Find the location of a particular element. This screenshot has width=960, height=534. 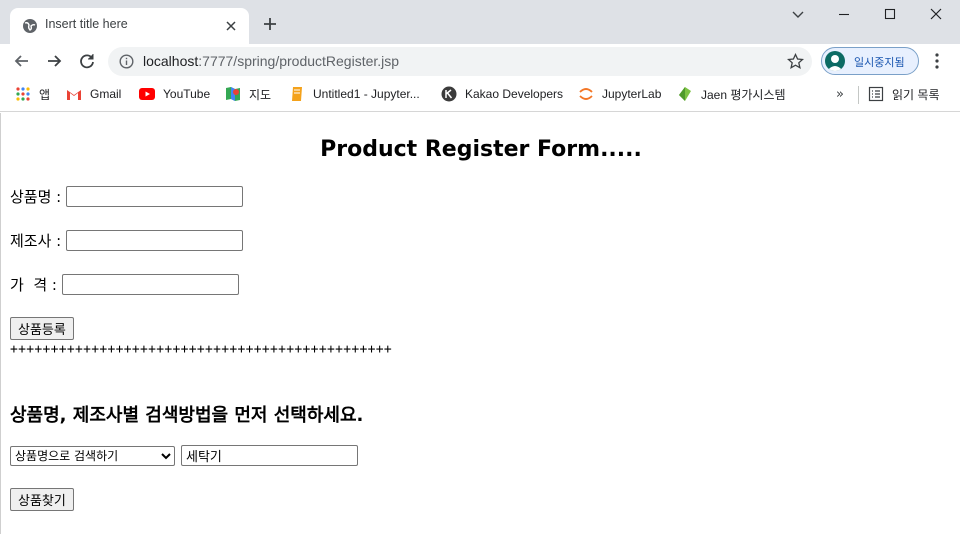

tab-search-chevron-icon is located at coordinates (798, 14).